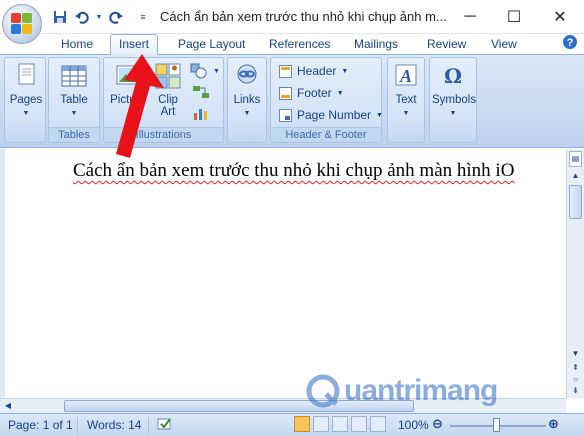 The width and height of the screenshot is (584, 436). Describe the element at coordinates (26, 76) in the screenshot. I see `pages-icon` at that location.